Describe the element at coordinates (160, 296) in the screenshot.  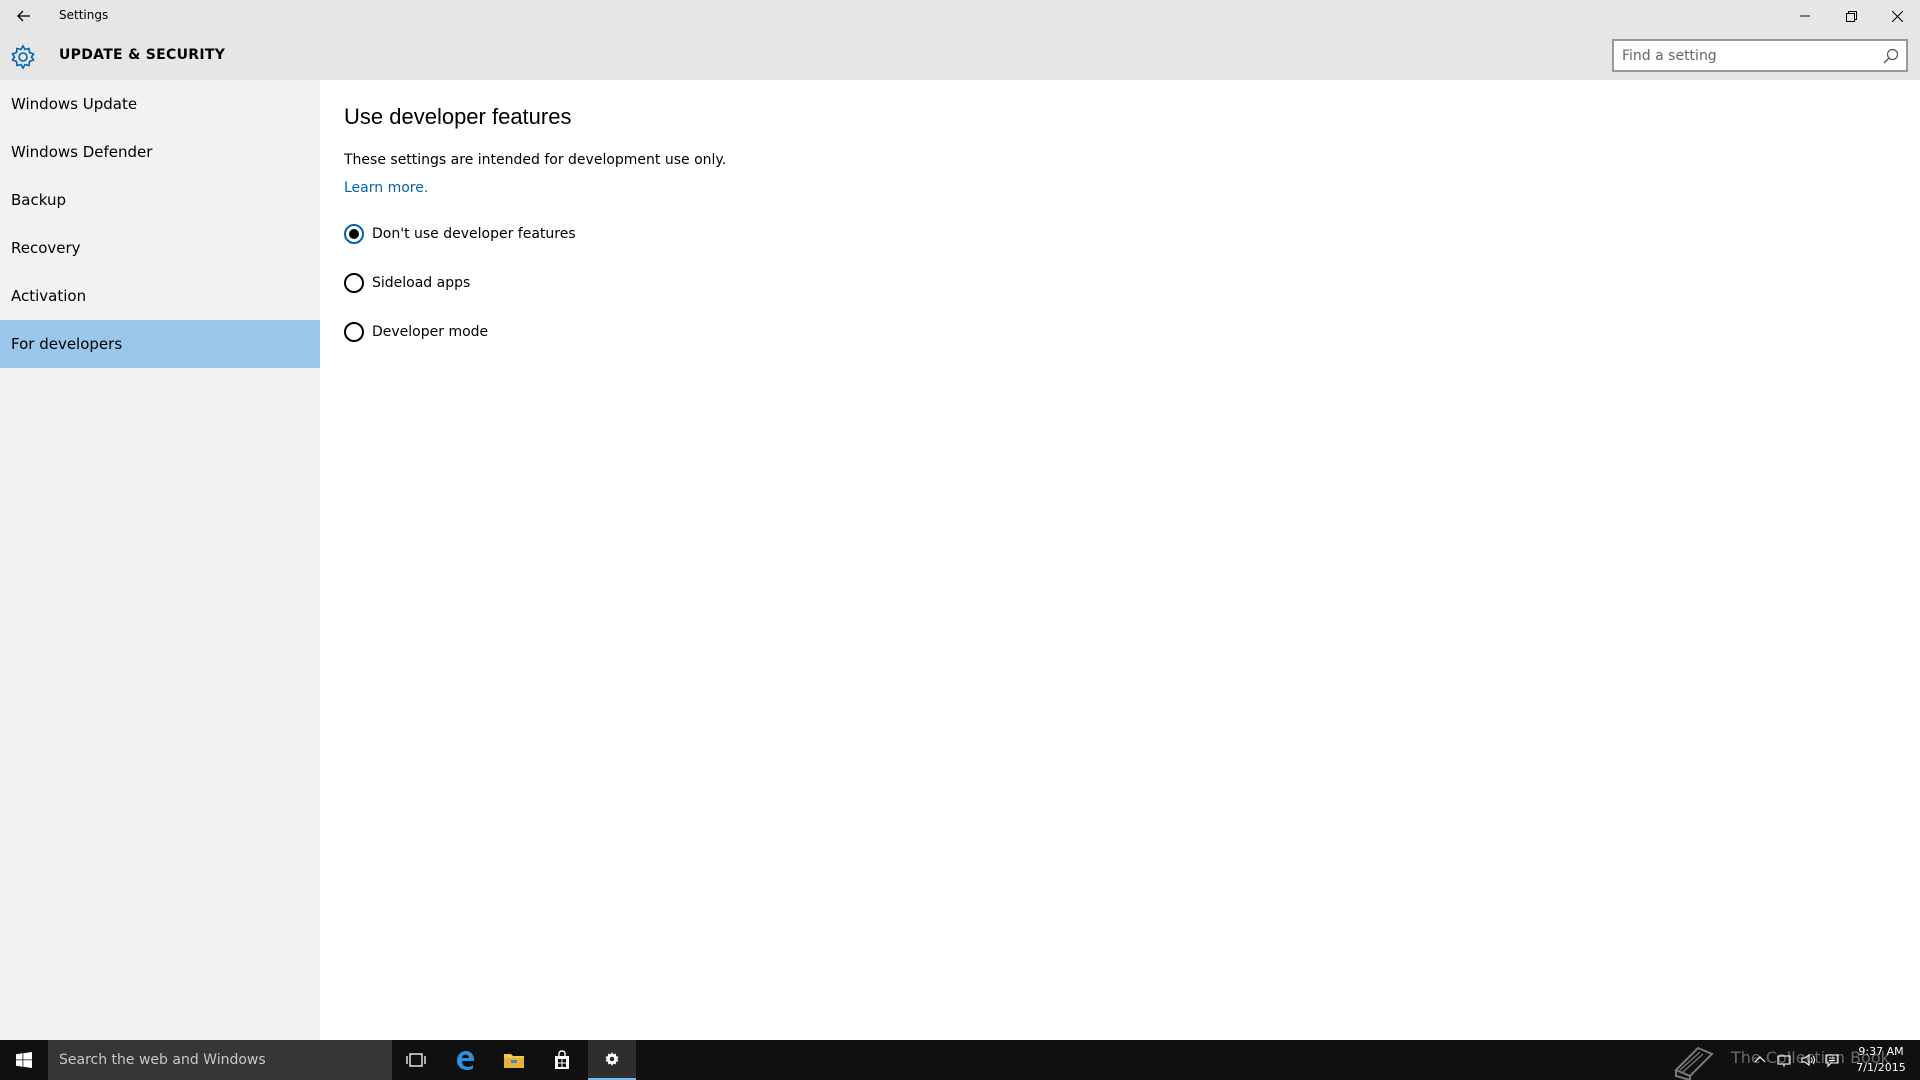
I see `sidebar-item-activation: Activation` at that location.